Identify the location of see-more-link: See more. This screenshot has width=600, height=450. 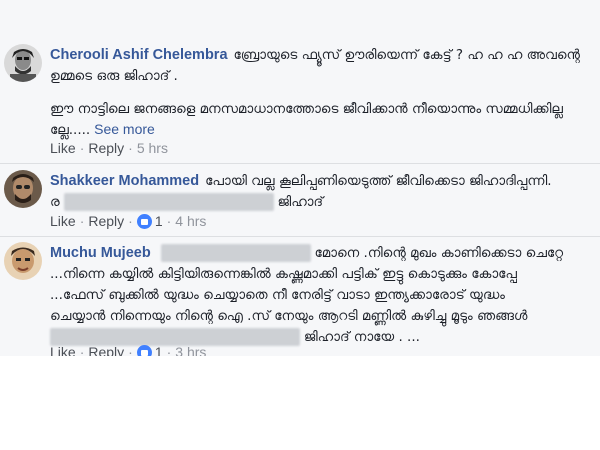
(124, 129).